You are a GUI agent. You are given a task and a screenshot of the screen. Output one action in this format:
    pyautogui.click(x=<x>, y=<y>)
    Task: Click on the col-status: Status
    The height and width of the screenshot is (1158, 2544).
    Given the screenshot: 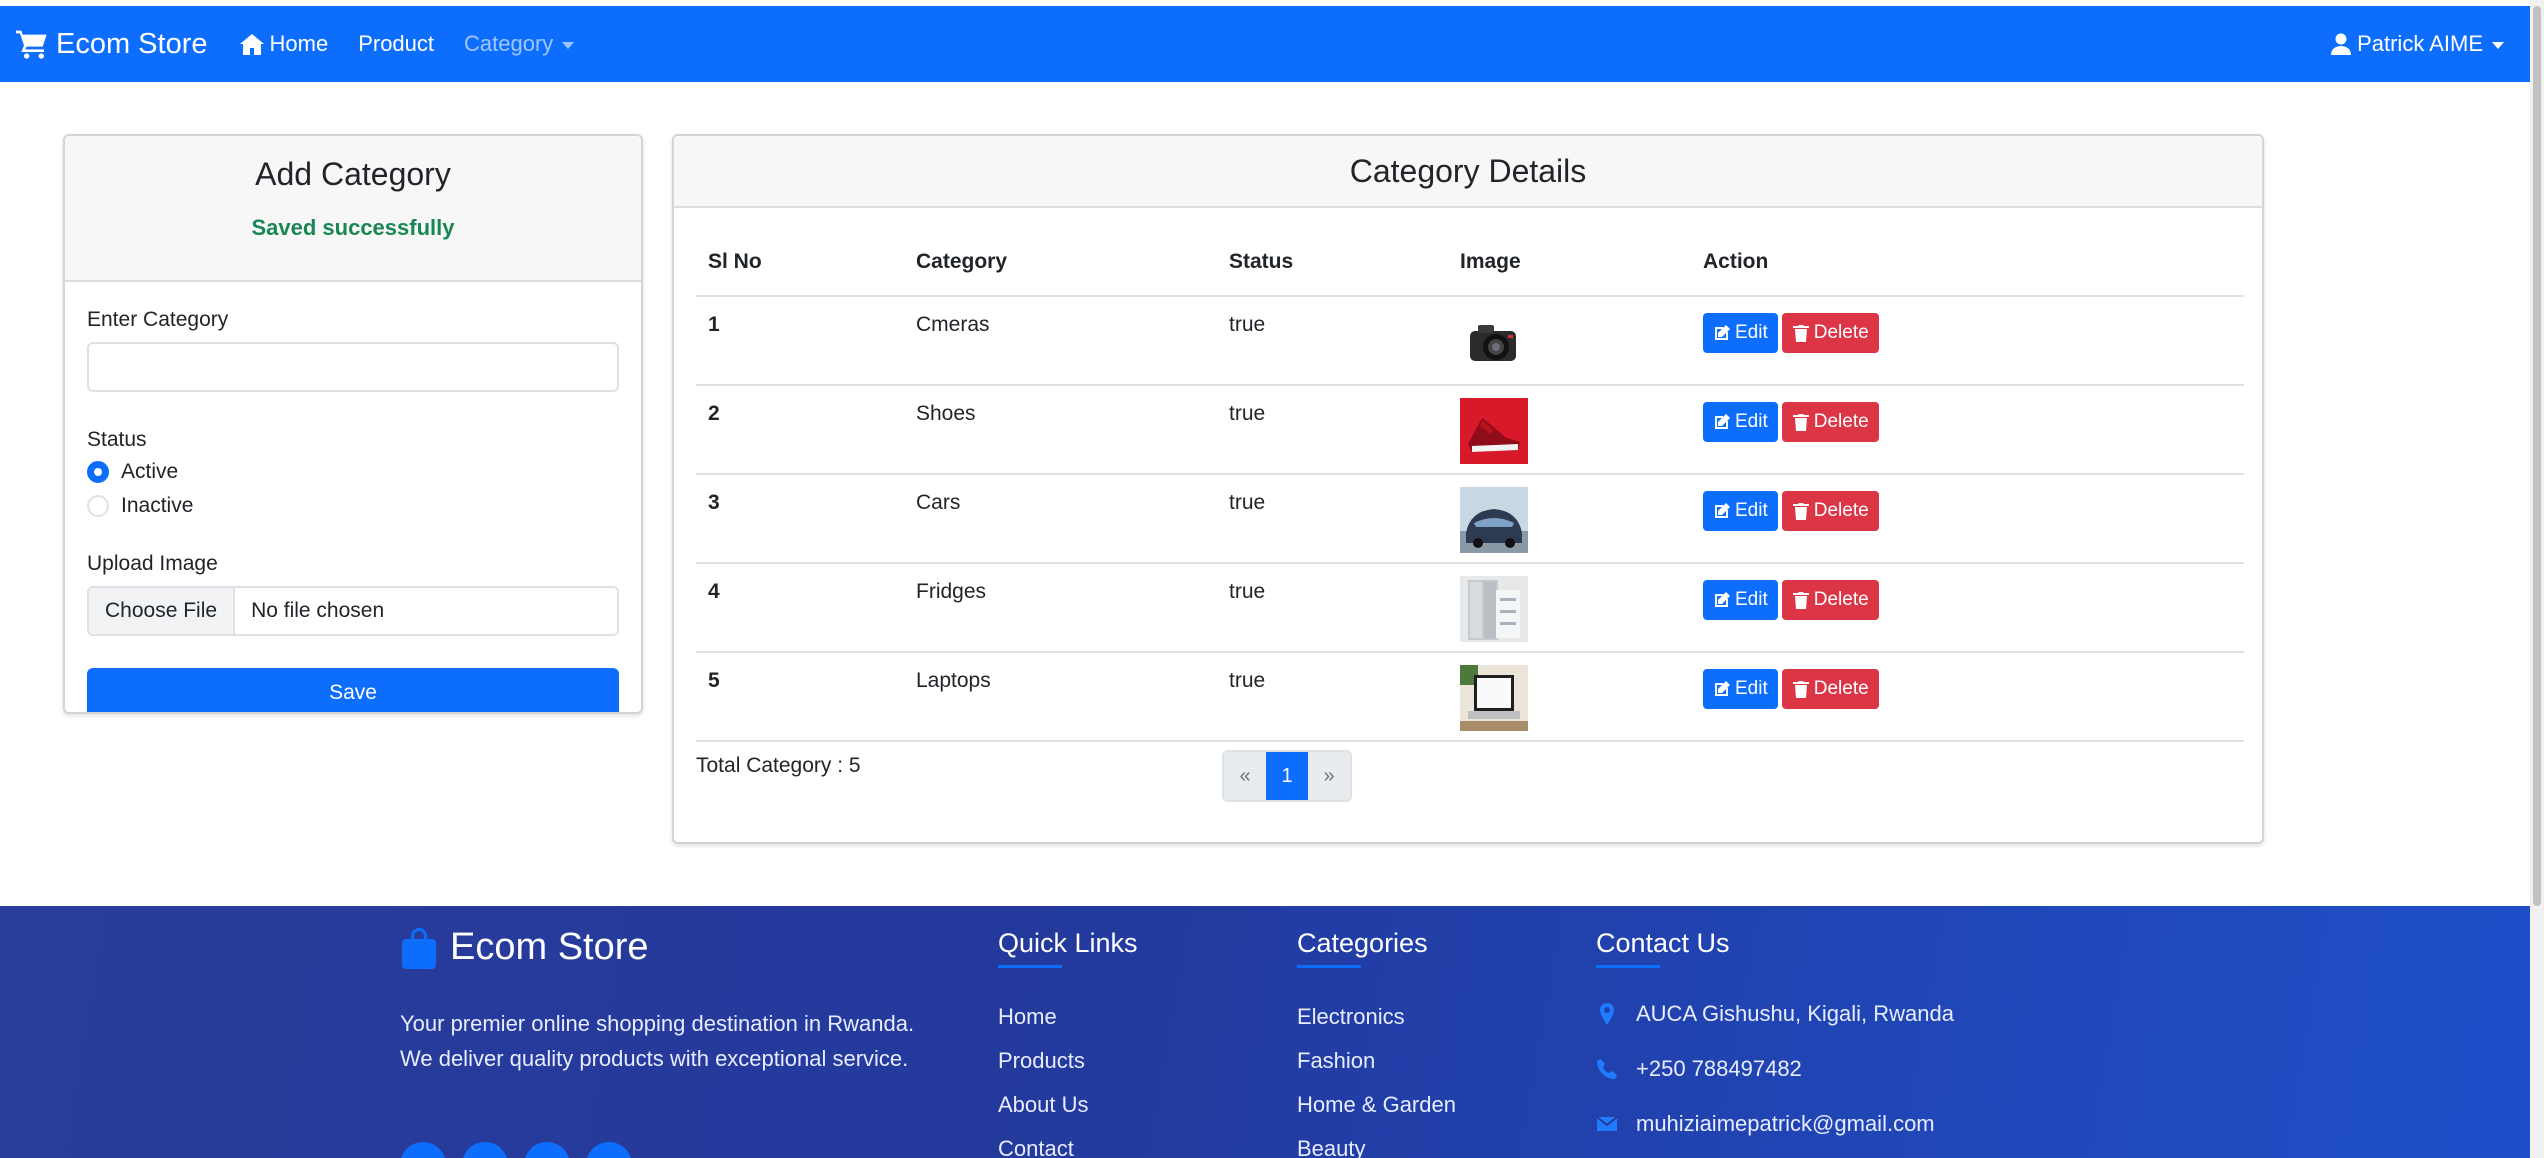 What is the action you would take?
    pyautogui.click(x=1332, y=262)
    